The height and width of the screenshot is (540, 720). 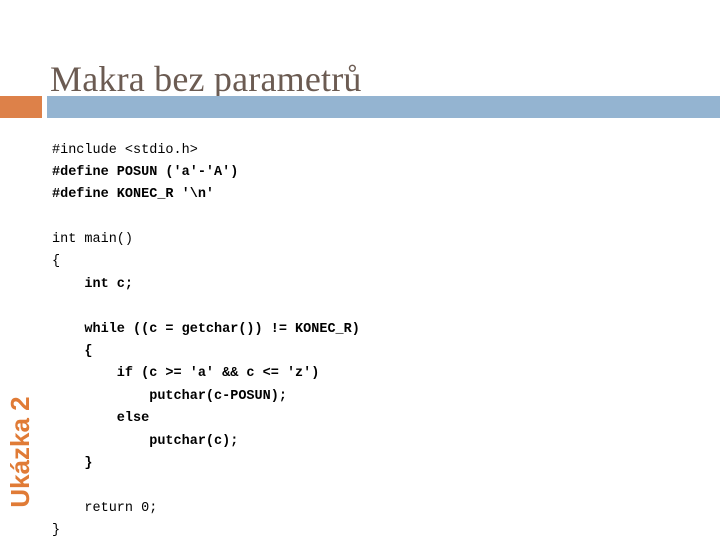 I want to click on code-line: else, so click(x=101, y=419).